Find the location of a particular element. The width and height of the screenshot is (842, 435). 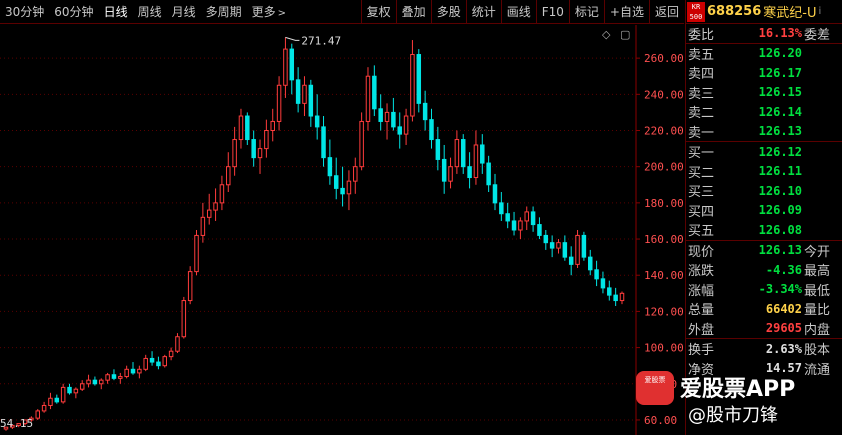

quote-row: 买四 126.09 is located at coordinates (764, 211).